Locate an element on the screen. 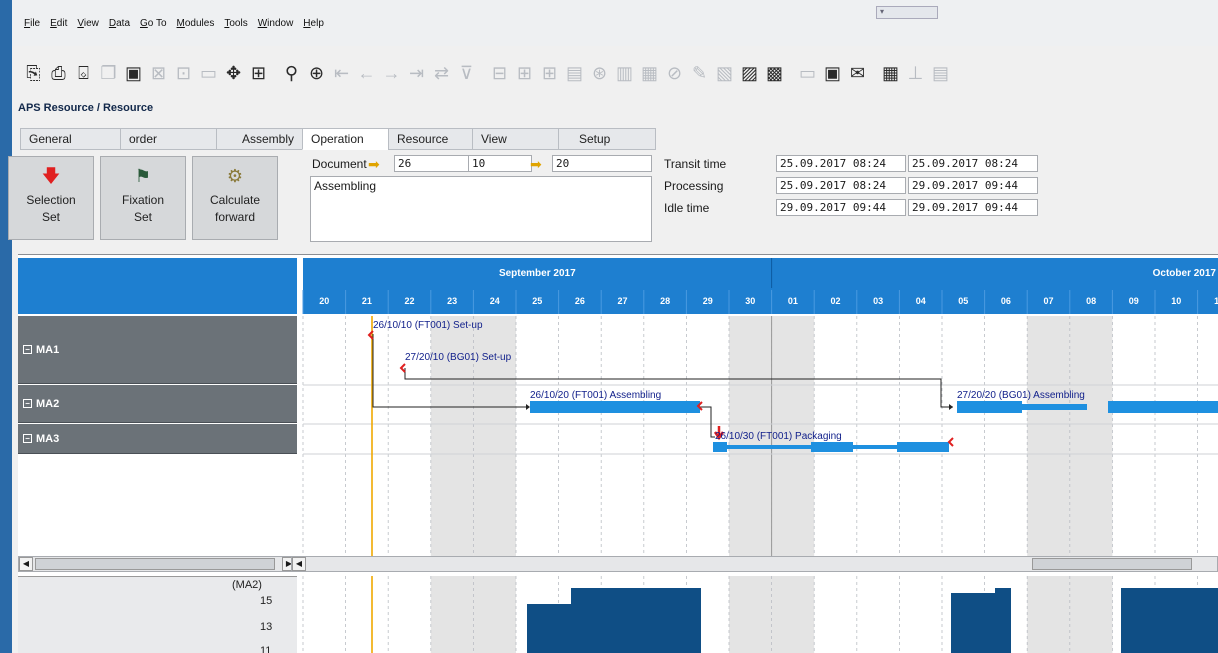  tab-operation: Operation is located at coordinates (345, 139).